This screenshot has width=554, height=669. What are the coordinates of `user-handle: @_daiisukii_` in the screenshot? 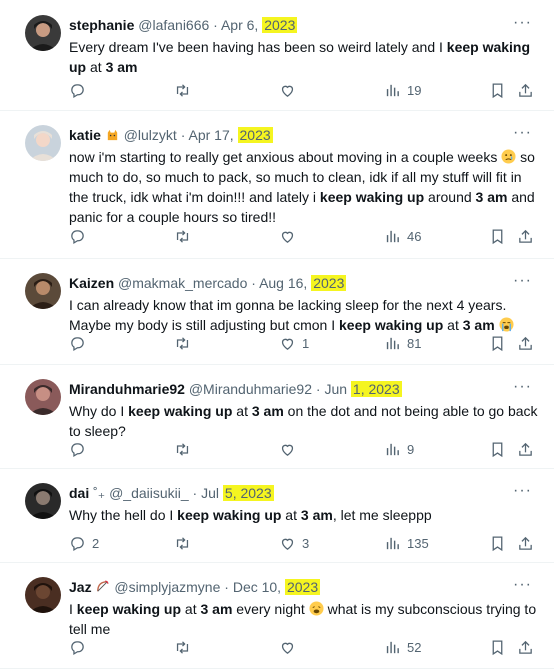 It's located at (149, 493).